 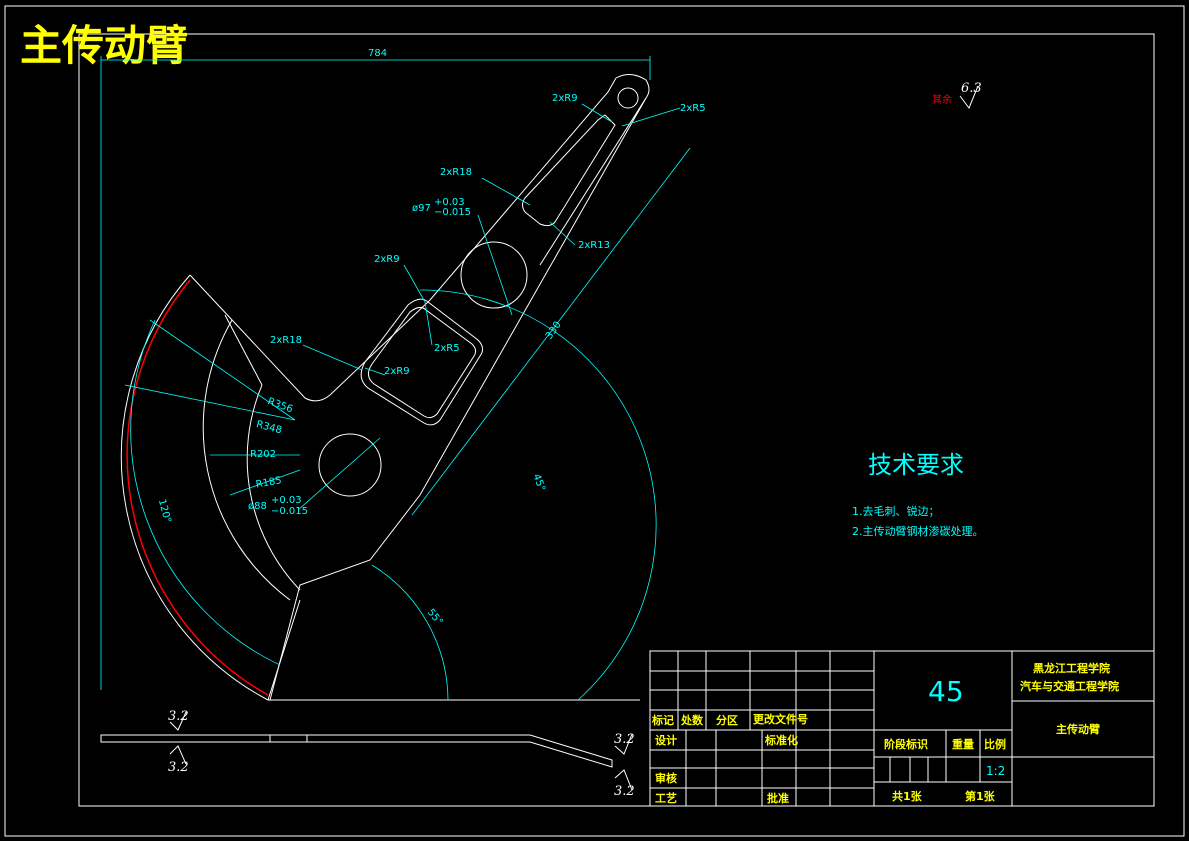 I want to click on tech-req-heading: 技术要求, so click(x=916, y=465).